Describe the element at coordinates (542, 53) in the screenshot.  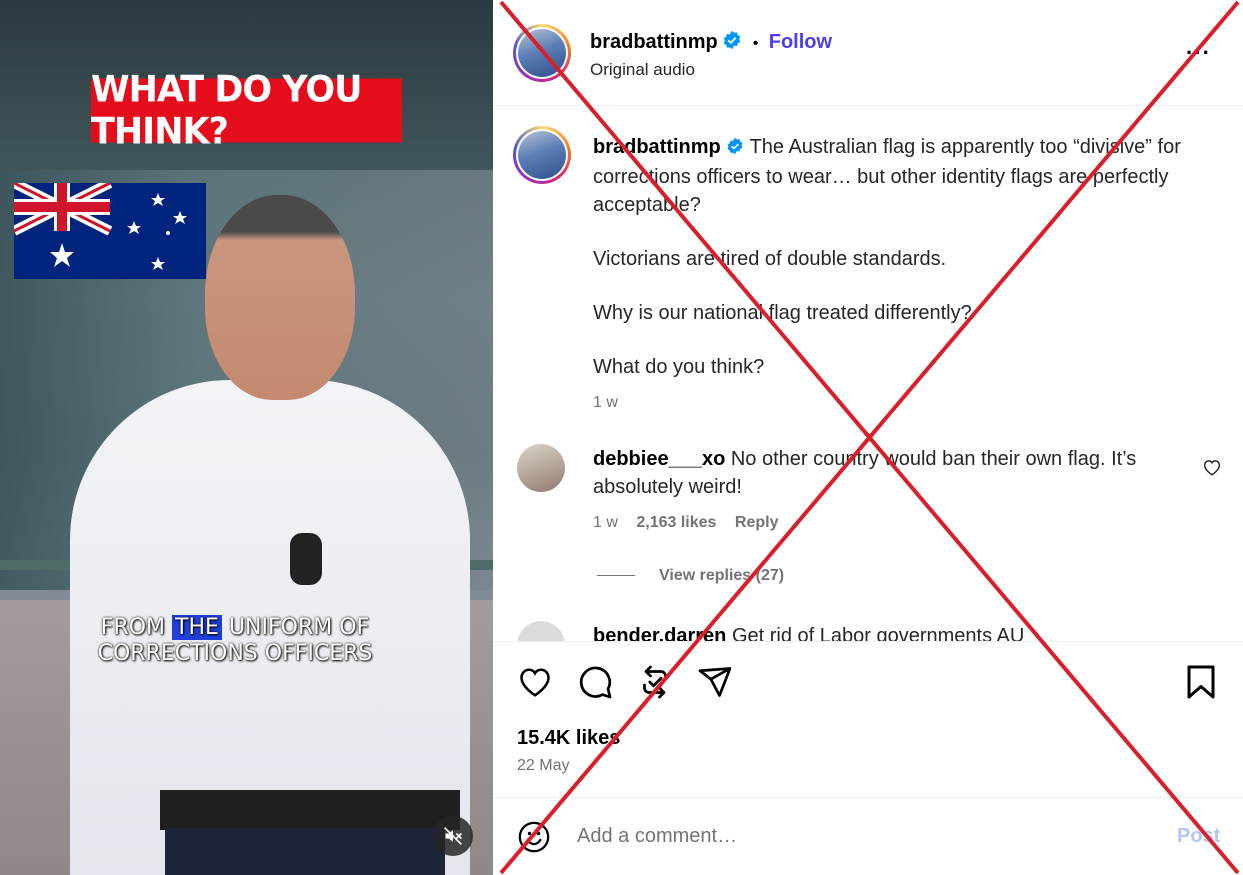
I see `author-avatar` at that location.